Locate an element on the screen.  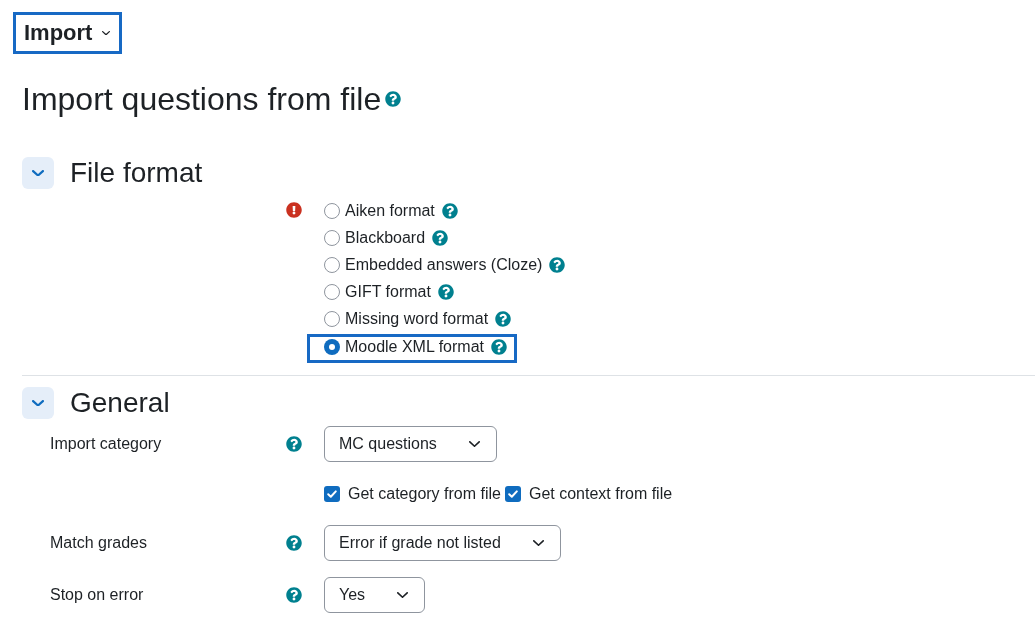
field-label: Match grades is located at coordinates (98, 543).